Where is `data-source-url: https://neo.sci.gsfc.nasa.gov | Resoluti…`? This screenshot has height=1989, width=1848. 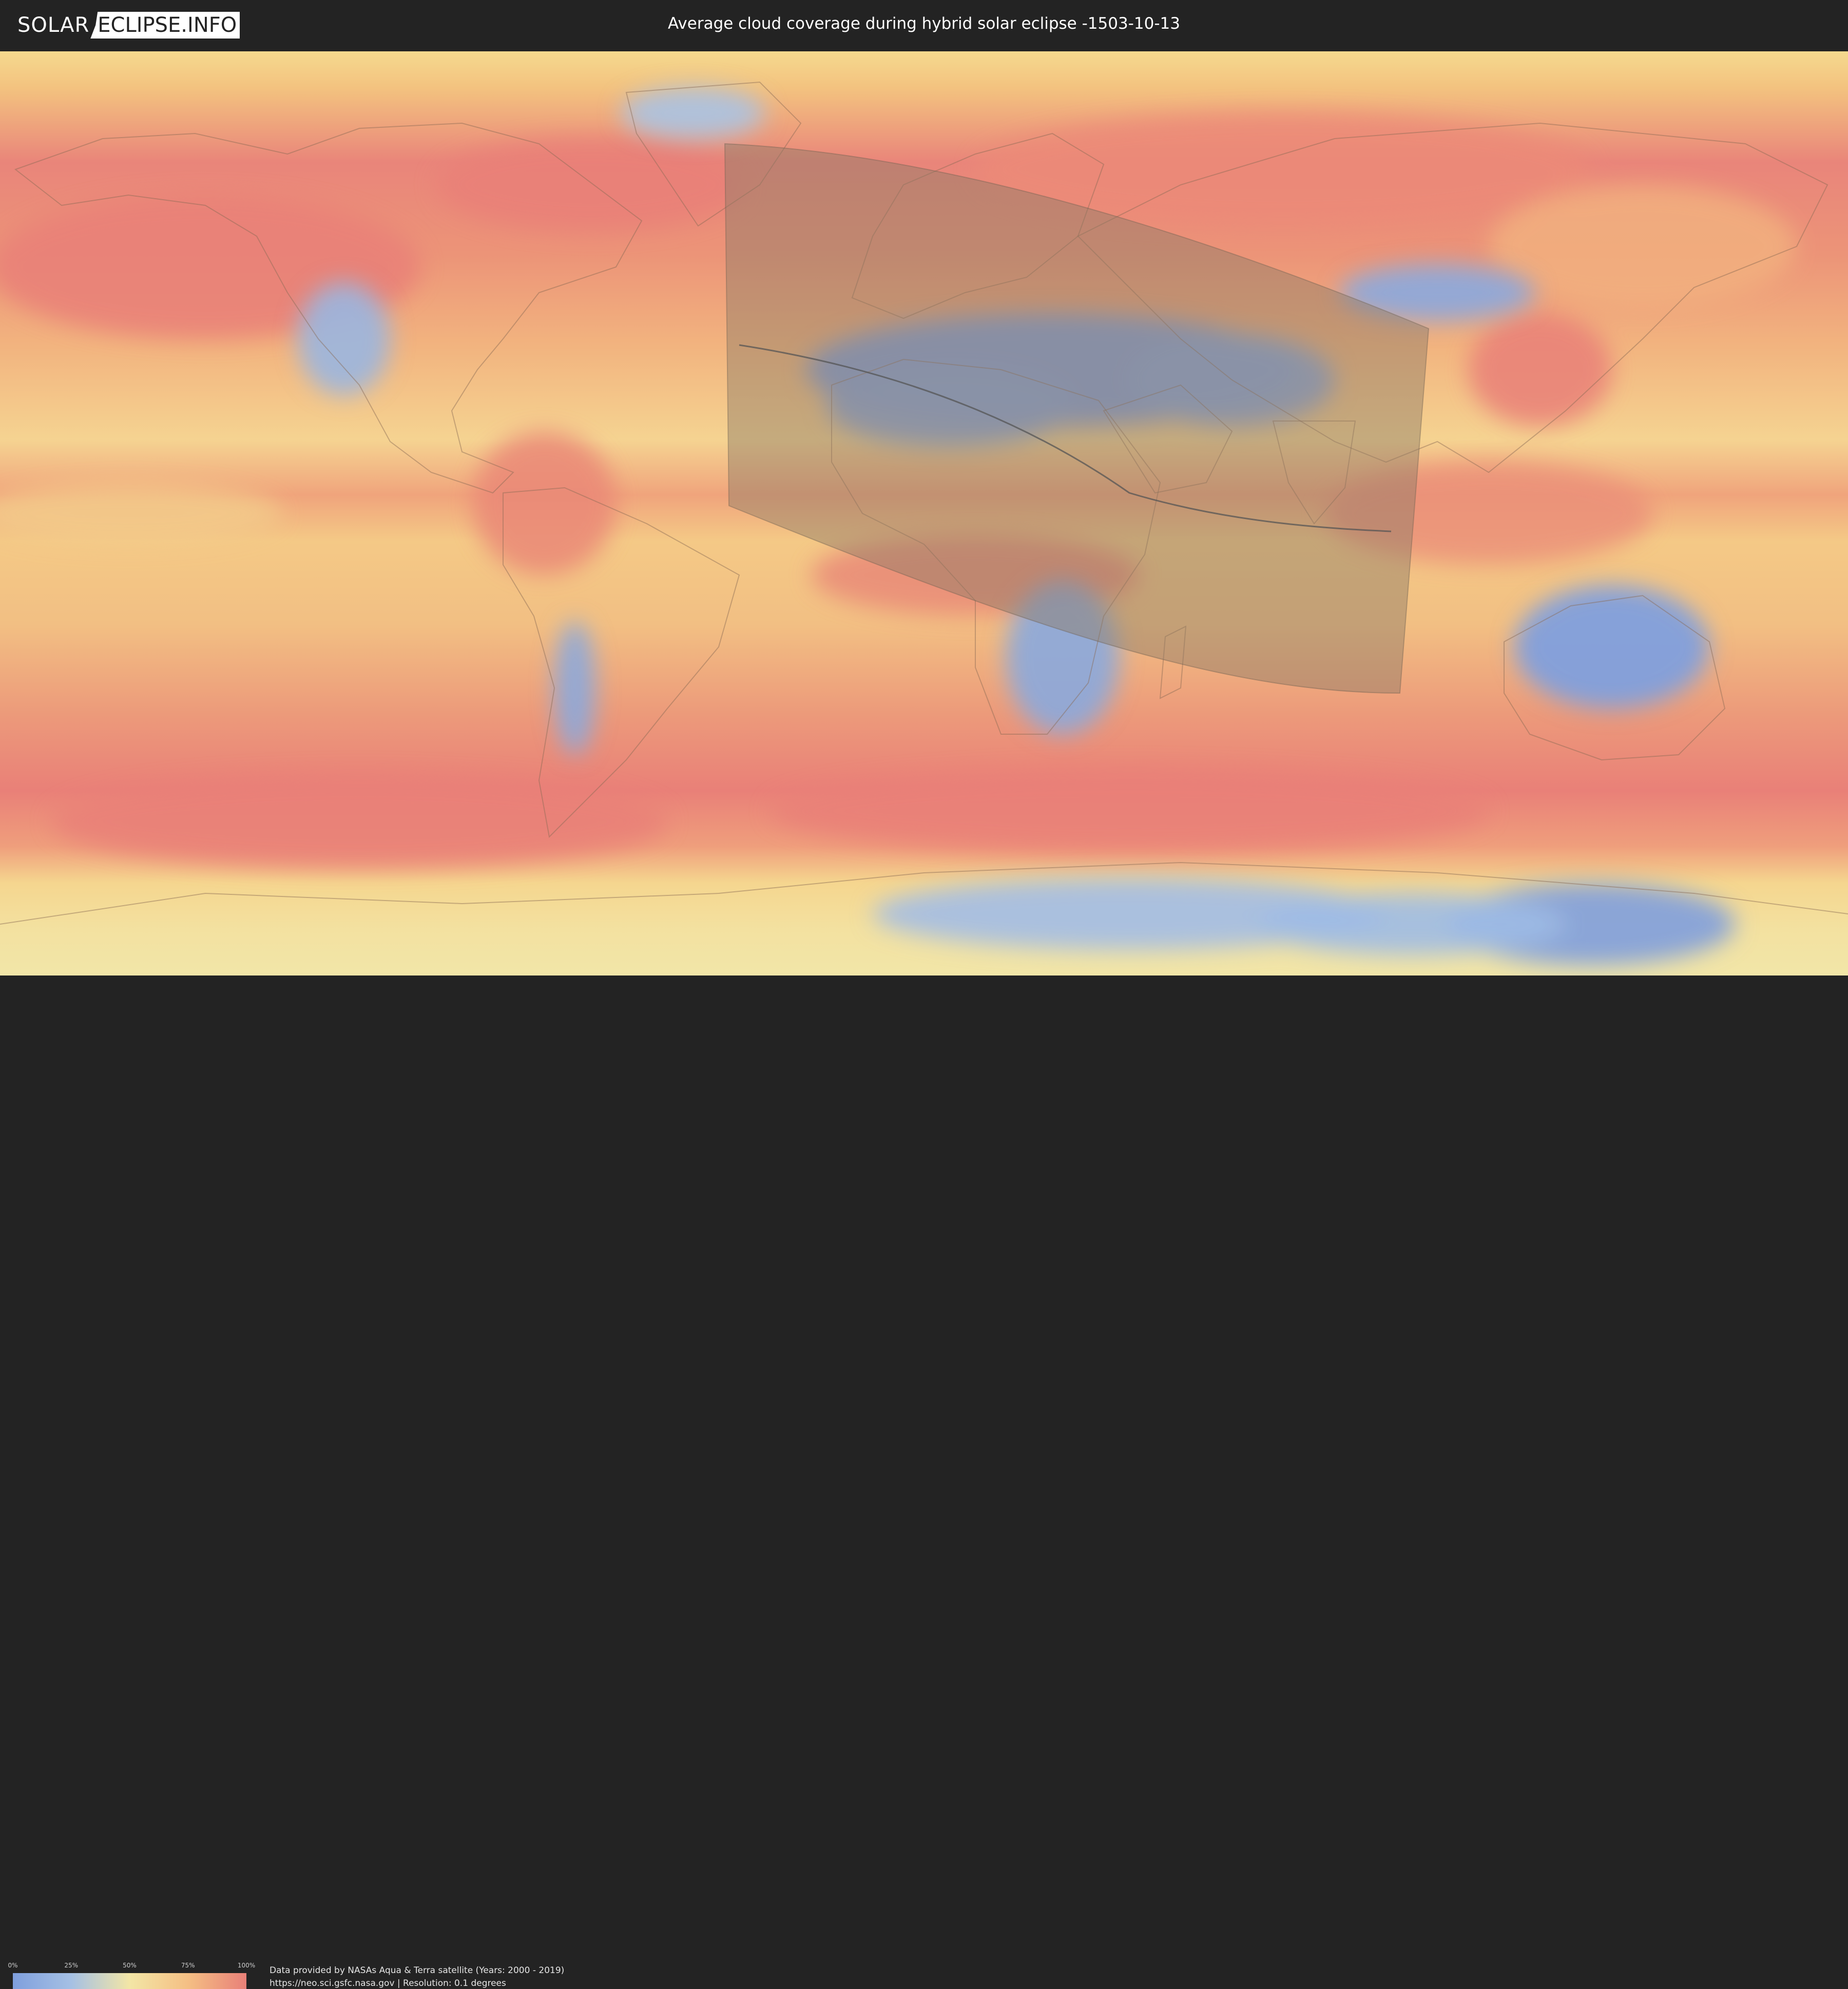 data-source-url: https://neo.sci.gsfc.nasa.gov | Resoluti… is located at coordinates (388, 1983).